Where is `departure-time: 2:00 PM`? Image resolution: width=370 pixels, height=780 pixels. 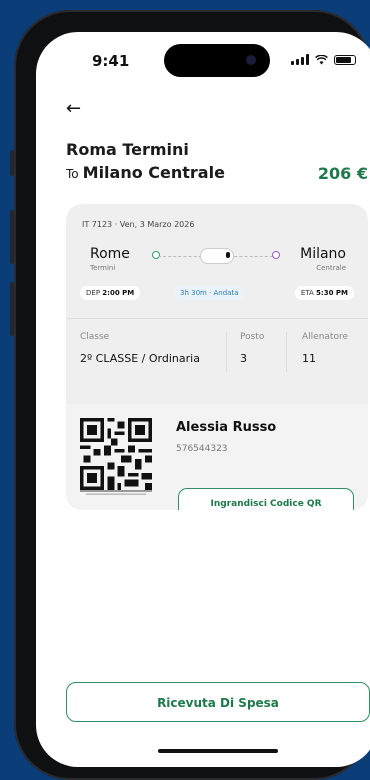
departure-time: 2:00 PM is located at coordinates (118, 293).